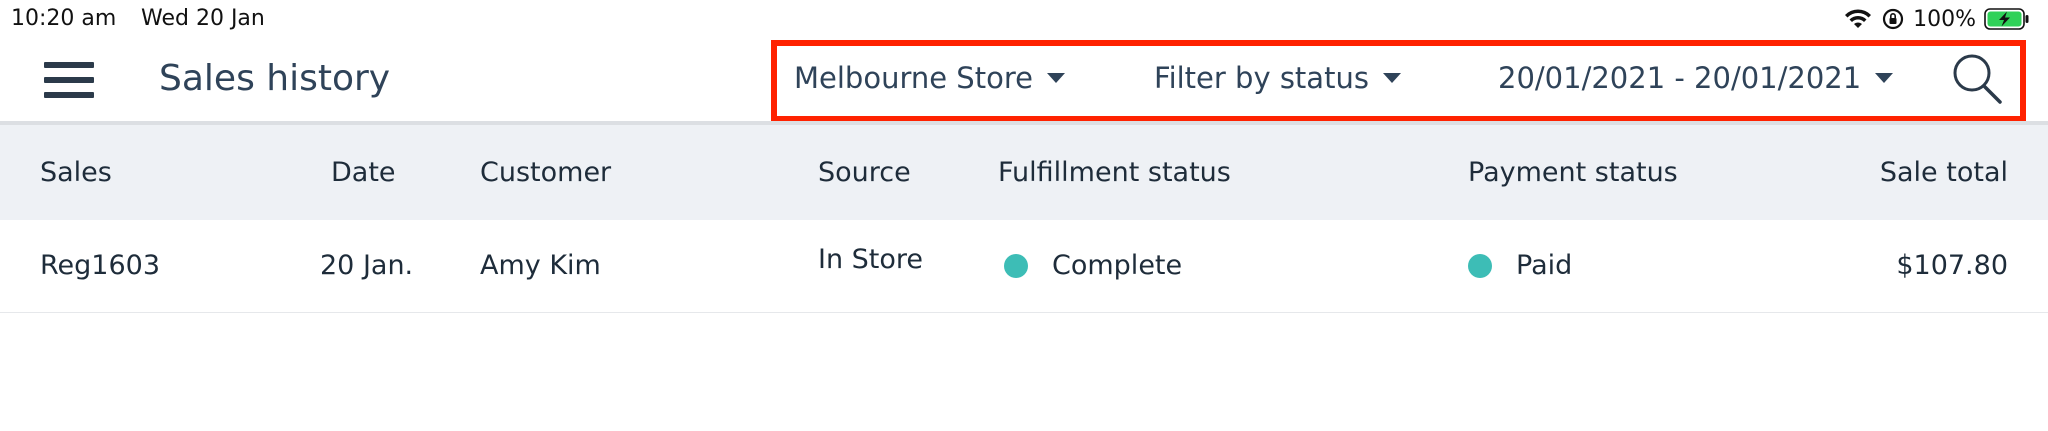  I want to click on column-header-fulfillment-status: Fulfillment status, so click(1114, 172).